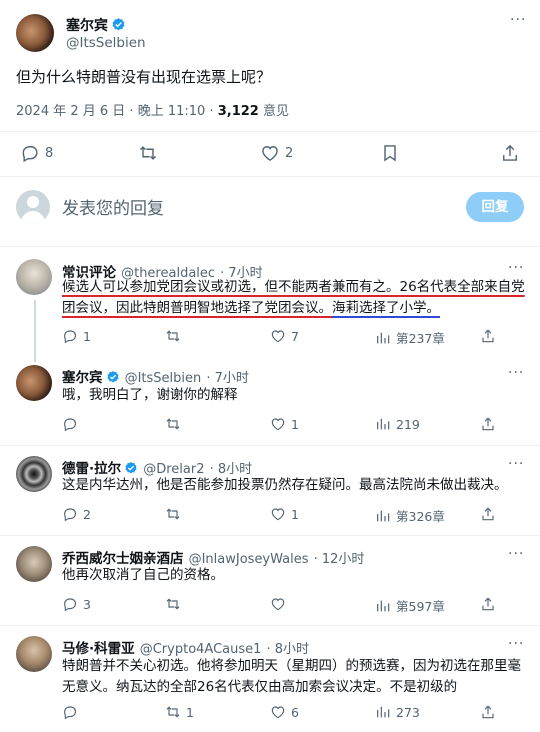 This screenshot has width=540, height=732. Describe the element at coordinates (87, 26) in the screenshot. I see `author-name-text: 塞尔宾` at that location.